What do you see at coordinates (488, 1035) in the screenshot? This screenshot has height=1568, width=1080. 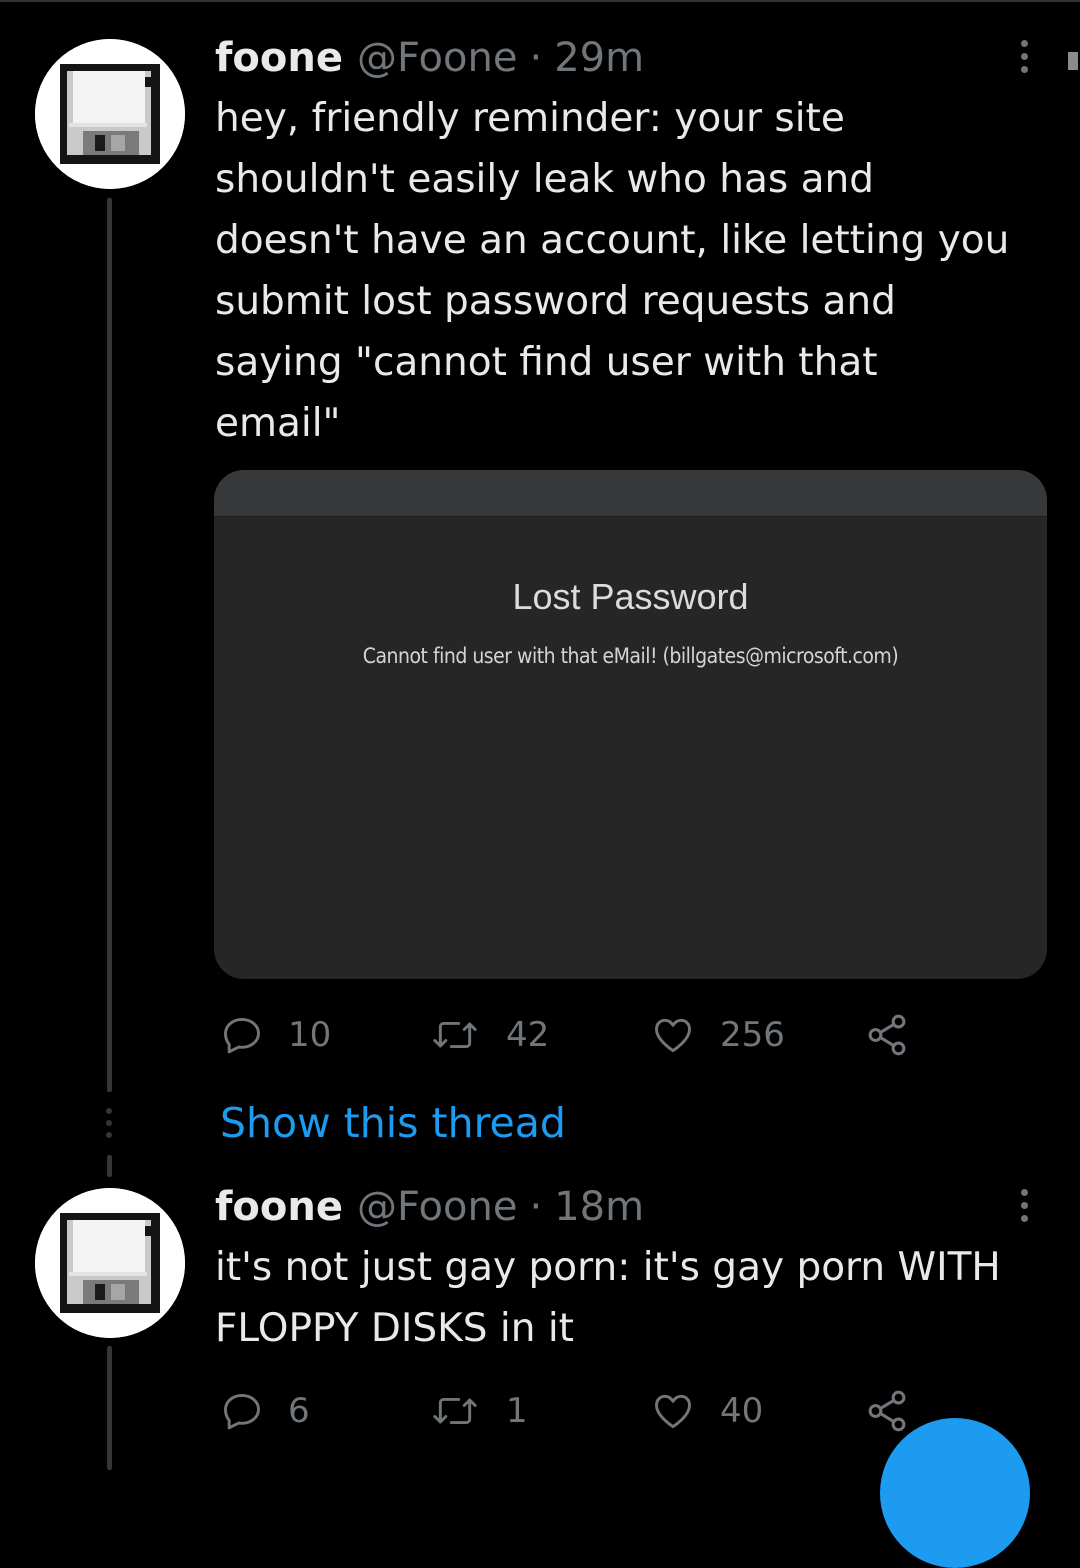 I see `retweet-button: 42` at bounding box center [488, 1035].